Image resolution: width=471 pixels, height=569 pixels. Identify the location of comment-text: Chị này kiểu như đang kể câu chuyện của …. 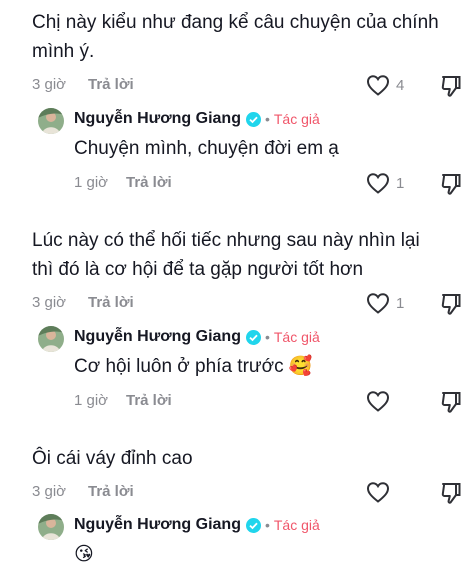
(235, 37).